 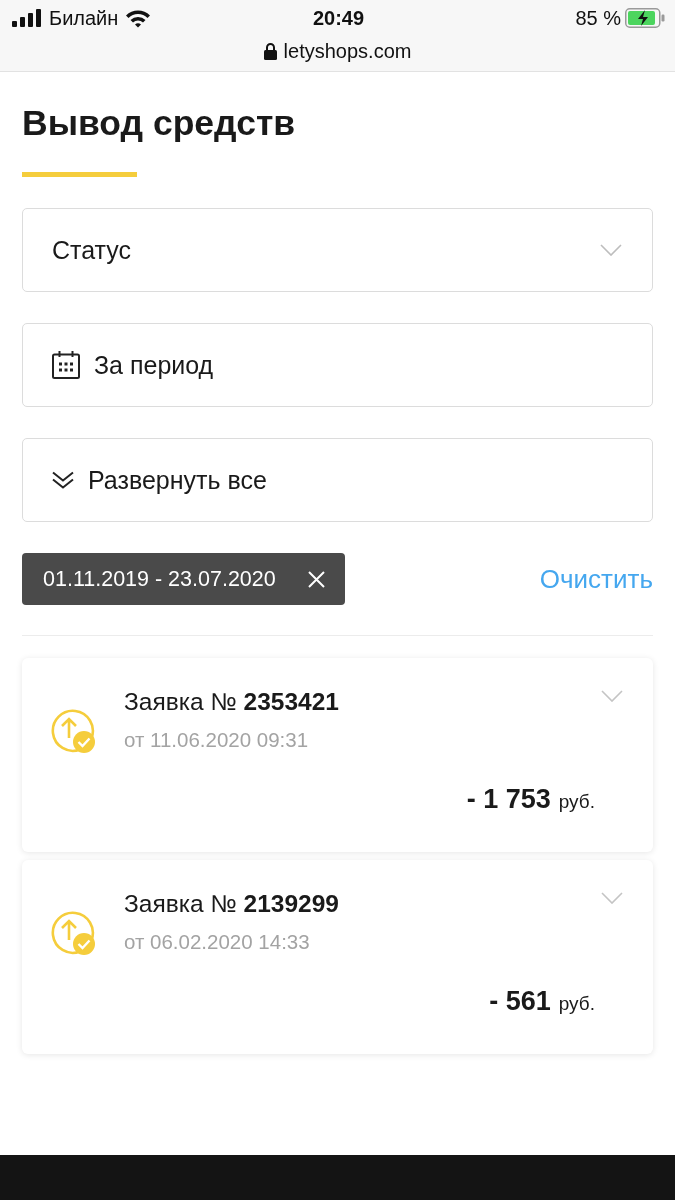 What do you see at coordinates (337, 250) in the screenshot?
I see `status-dropdown: Статус` at bounding box center [337, 250].